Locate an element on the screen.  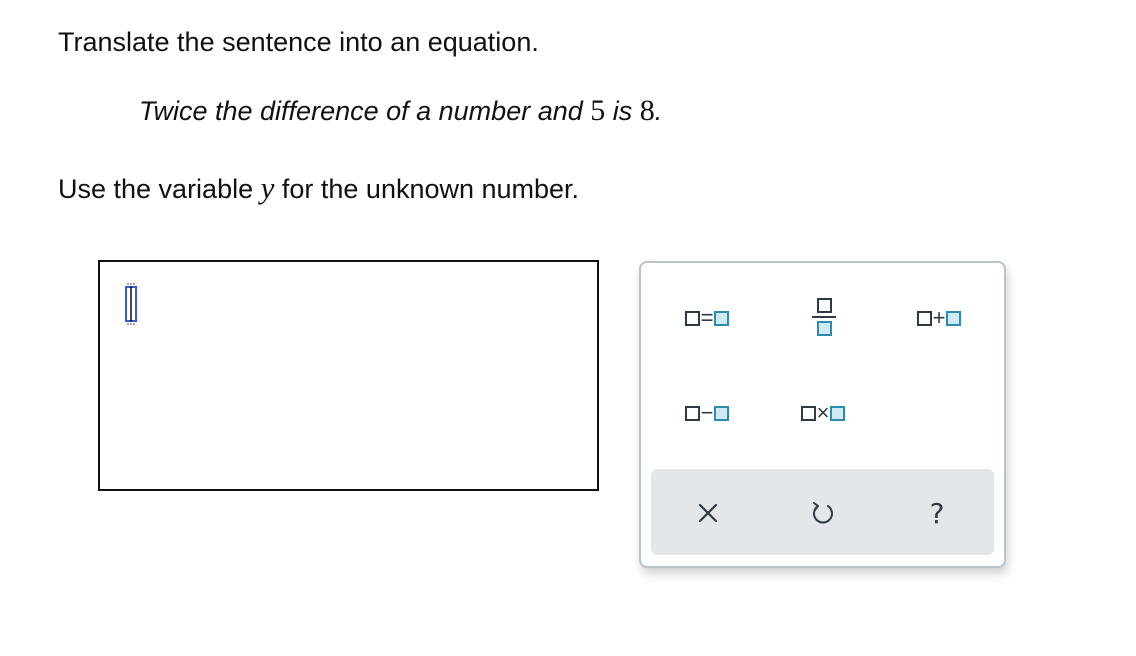
minus-sign: − is located at coordinates (707, 412).